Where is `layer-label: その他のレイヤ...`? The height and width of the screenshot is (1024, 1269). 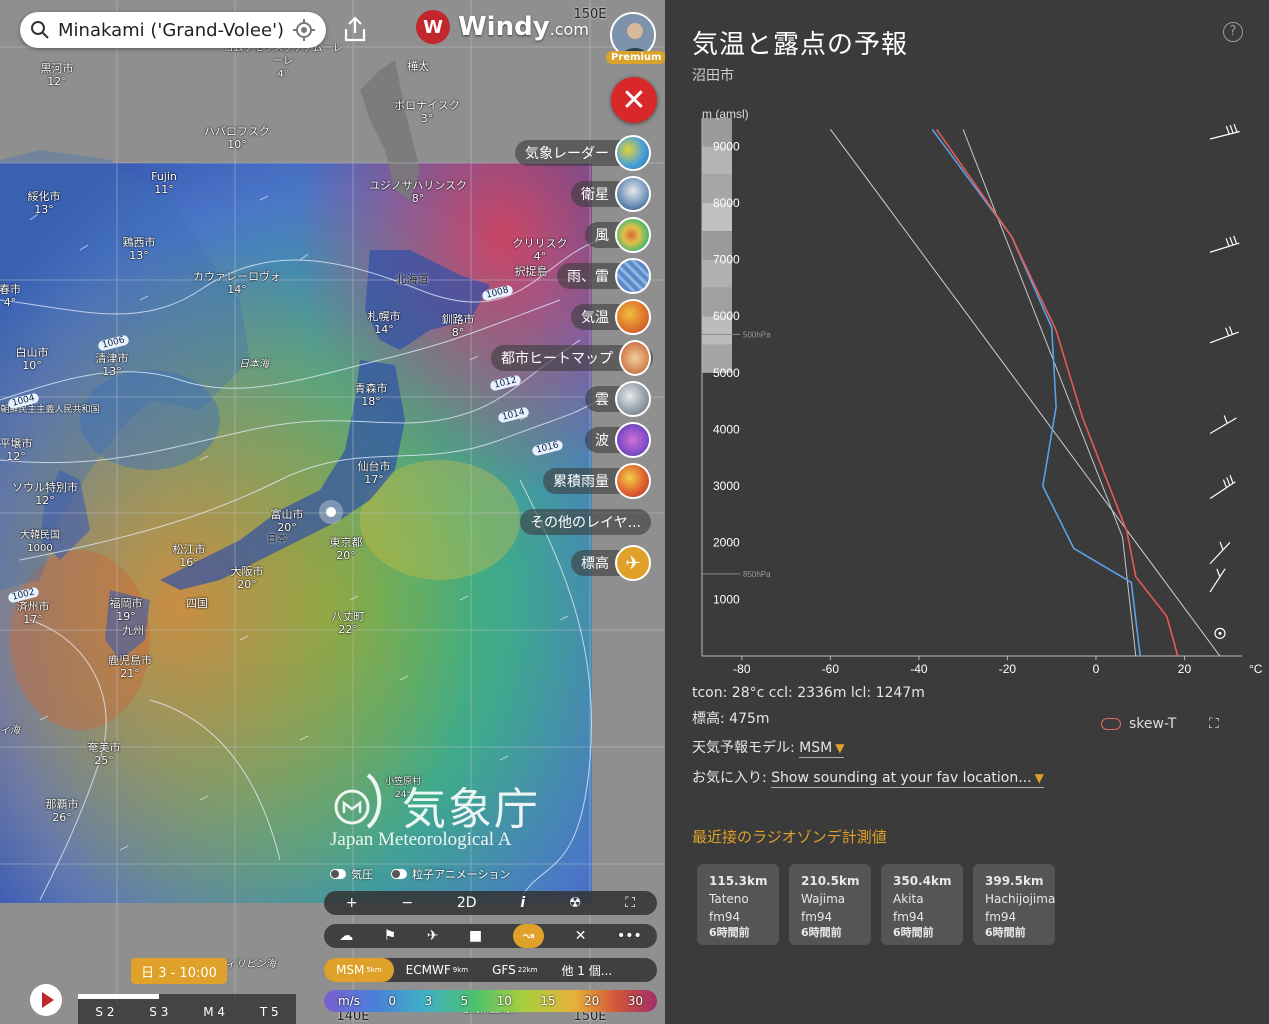
layer-label: その他のレイヤ... is located at coordinates (585, 521).